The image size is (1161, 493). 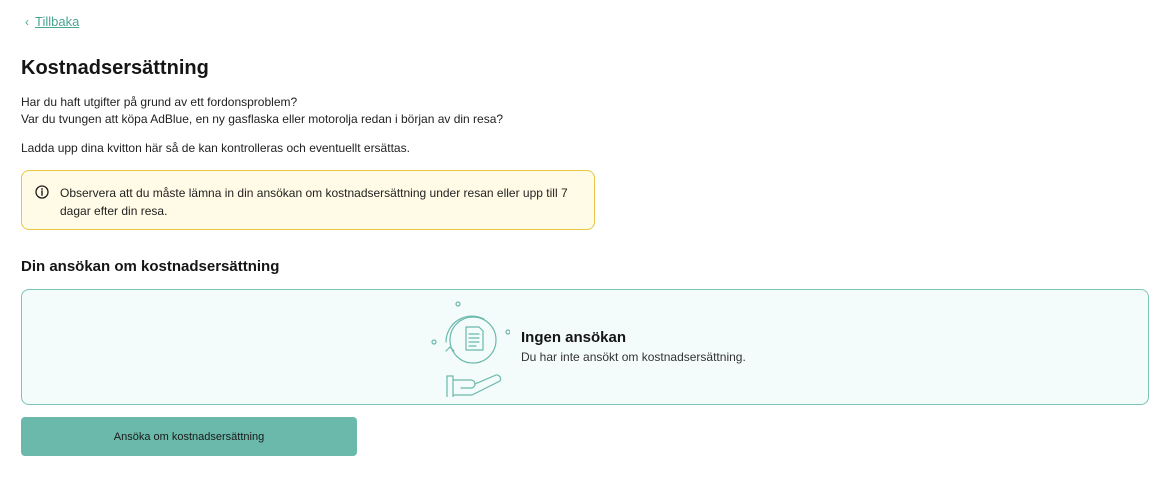 I want to click on receipt-hand-icon, so click(x=470, y=349).